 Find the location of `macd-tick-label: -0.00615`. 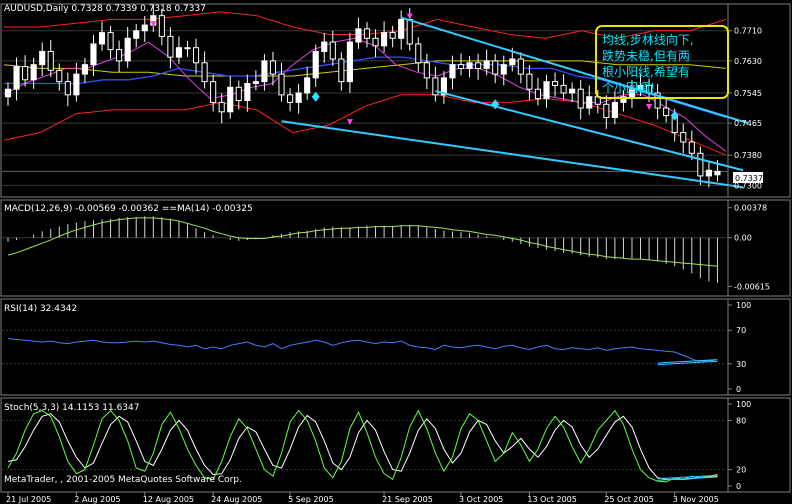

macd-tick-label: -0.00615 is located at coordinates (752, 286).